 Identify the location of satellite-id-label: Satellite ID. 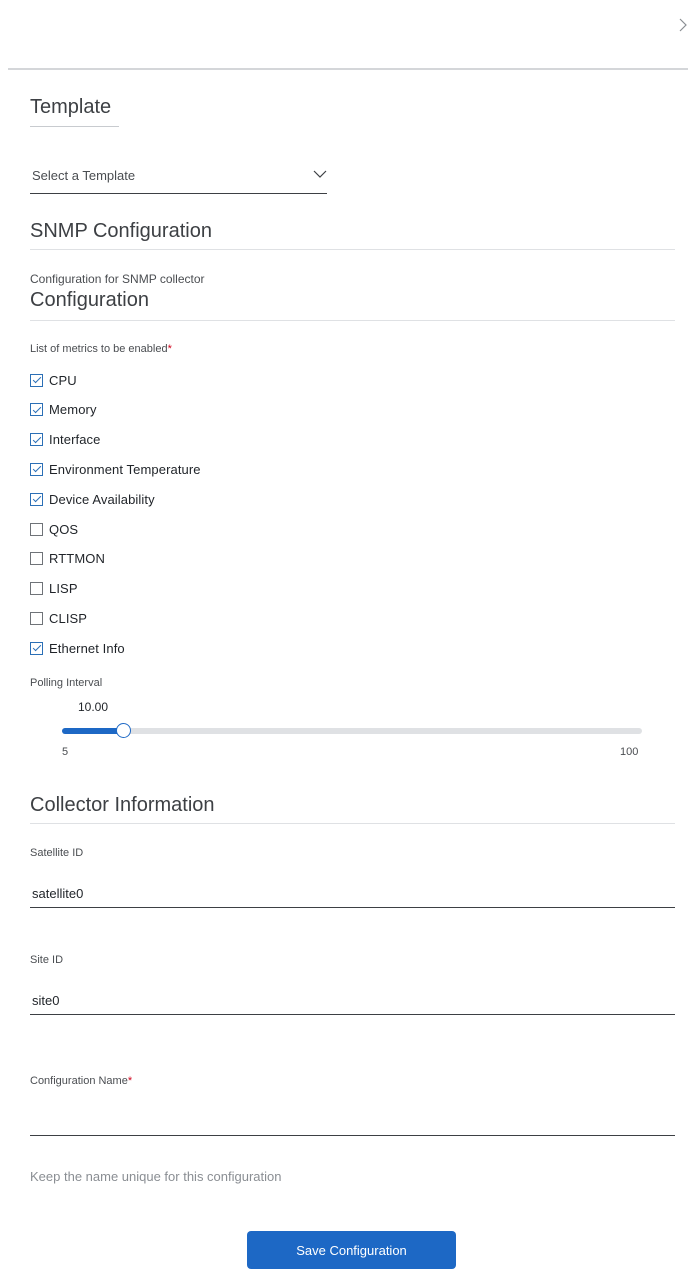
(57, 853).